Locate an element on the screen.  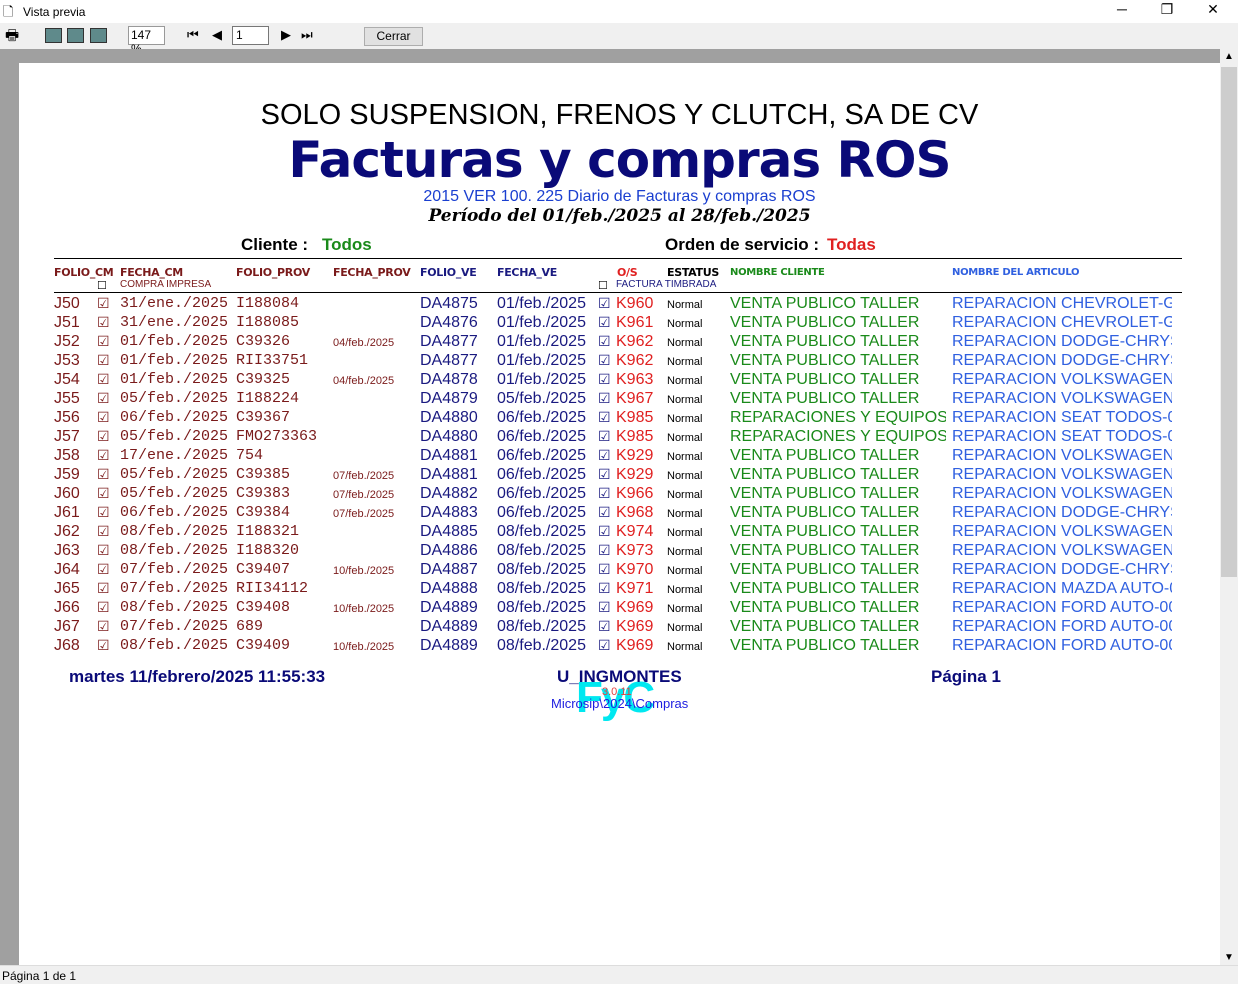
cell-folio-prov: I188320 is located at coordinates (268, 550).